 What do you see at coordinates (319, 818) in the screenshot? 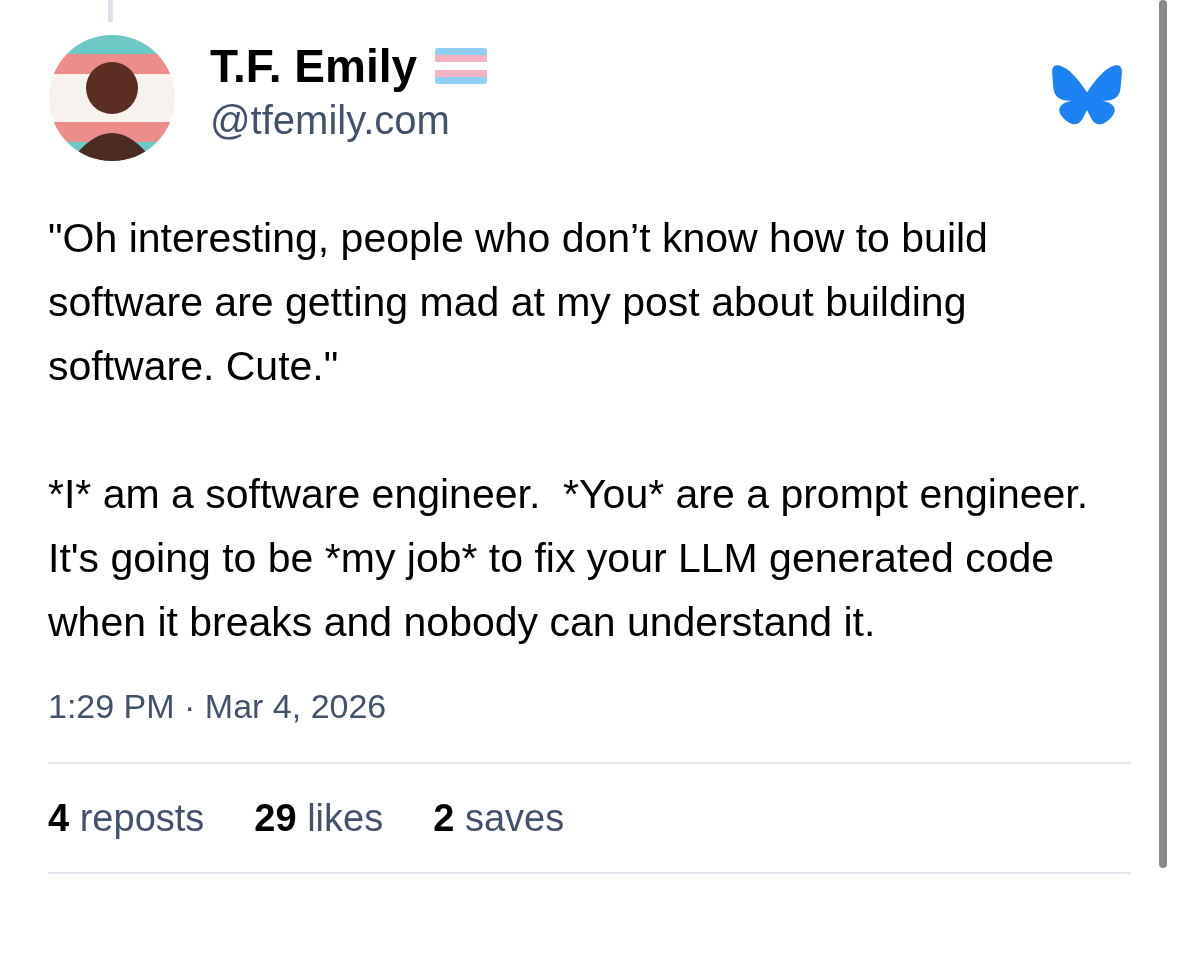
I see `stat-link: 29 likes` at bounding box center [319, 818].